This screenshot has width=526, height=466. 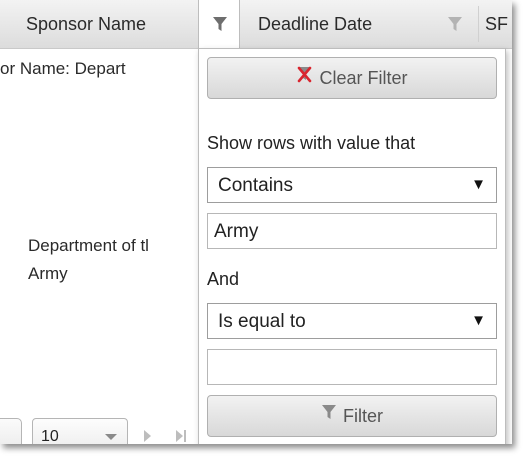 I want to click on column-header-sponsor-name: Sponsor Name, so click(x=111, y=24).